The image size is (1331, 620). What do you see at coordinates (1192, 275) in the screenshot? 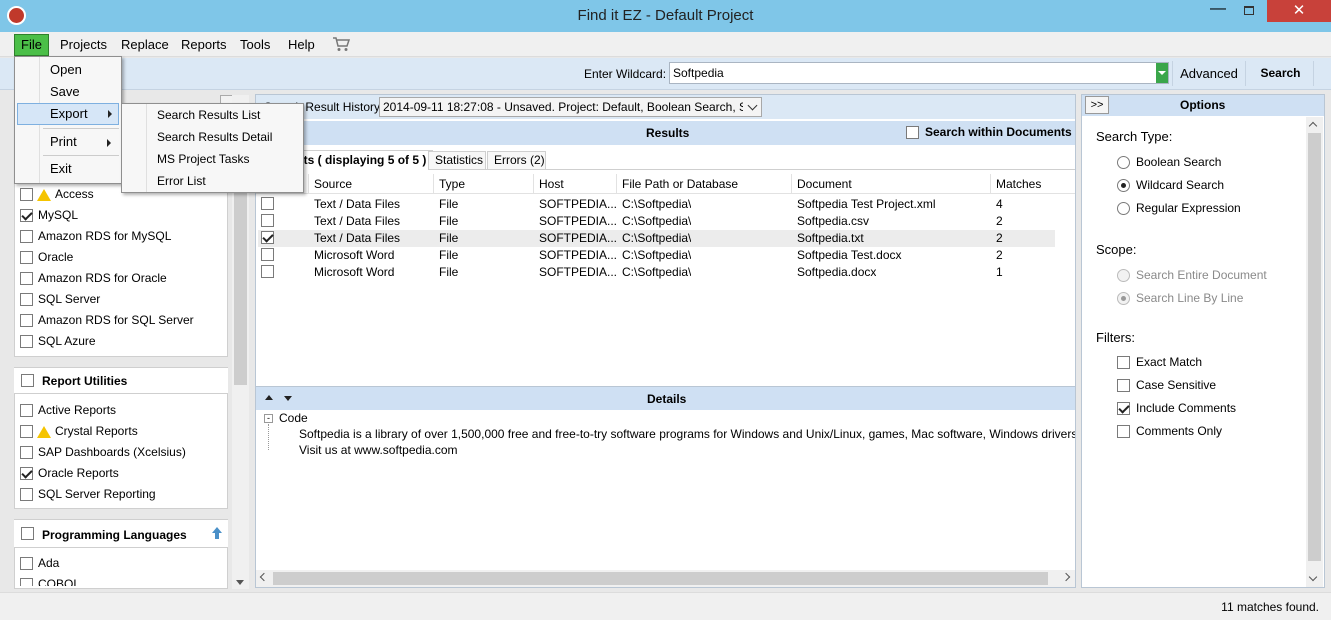
I see `opt-search-entire-document: Search Entire Document` at bounding box center [1192, 275].